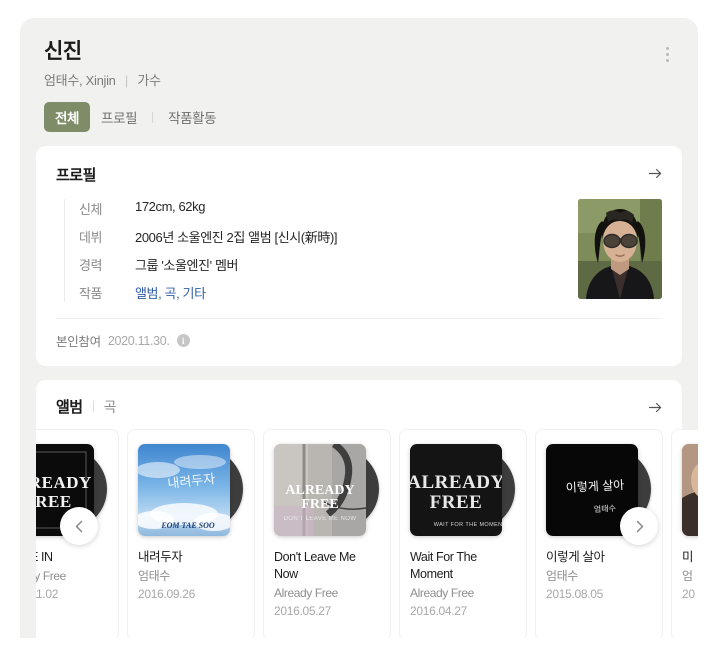 This screenshot has height=647, width=718. Describe the element at coordinates (138, 340) in the screenshot. I see `self-participation-date: 2020.11.30.` at that location.